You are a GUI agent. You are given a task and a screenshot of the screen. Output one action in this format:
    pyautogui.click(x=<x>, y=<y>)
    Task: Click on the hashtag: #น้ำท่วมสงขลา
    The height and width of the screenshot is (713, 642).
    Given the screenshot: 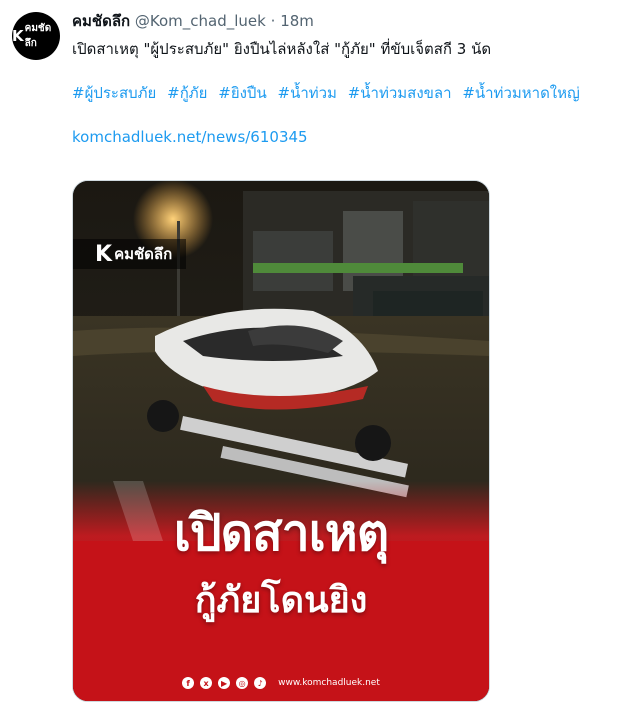 What is the action you would take?
    pyautogui.click(x=400, y=93)
    